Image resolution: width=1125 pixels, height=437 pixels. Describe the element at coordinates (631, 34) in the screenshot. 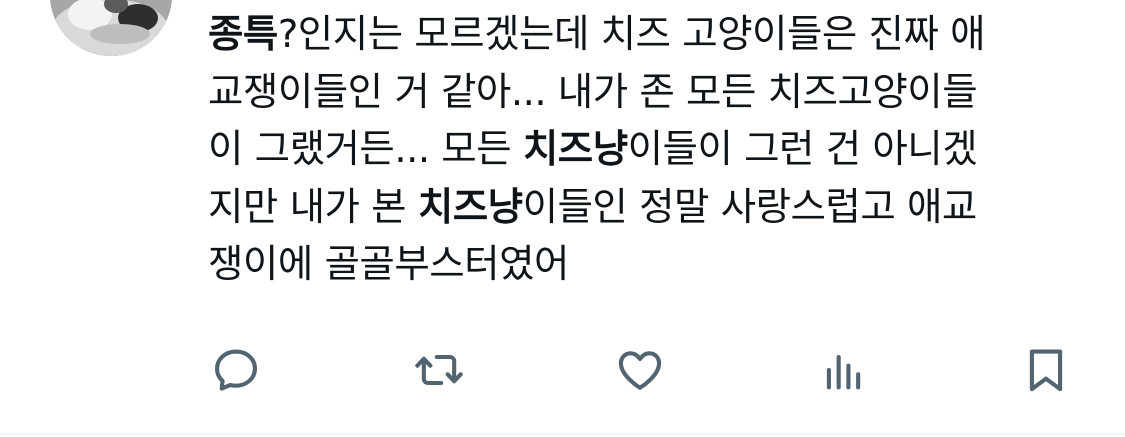

I see `text-segment: ?인지는 모르겠는데 치즈 고양이들은 진짜 애` at that location.